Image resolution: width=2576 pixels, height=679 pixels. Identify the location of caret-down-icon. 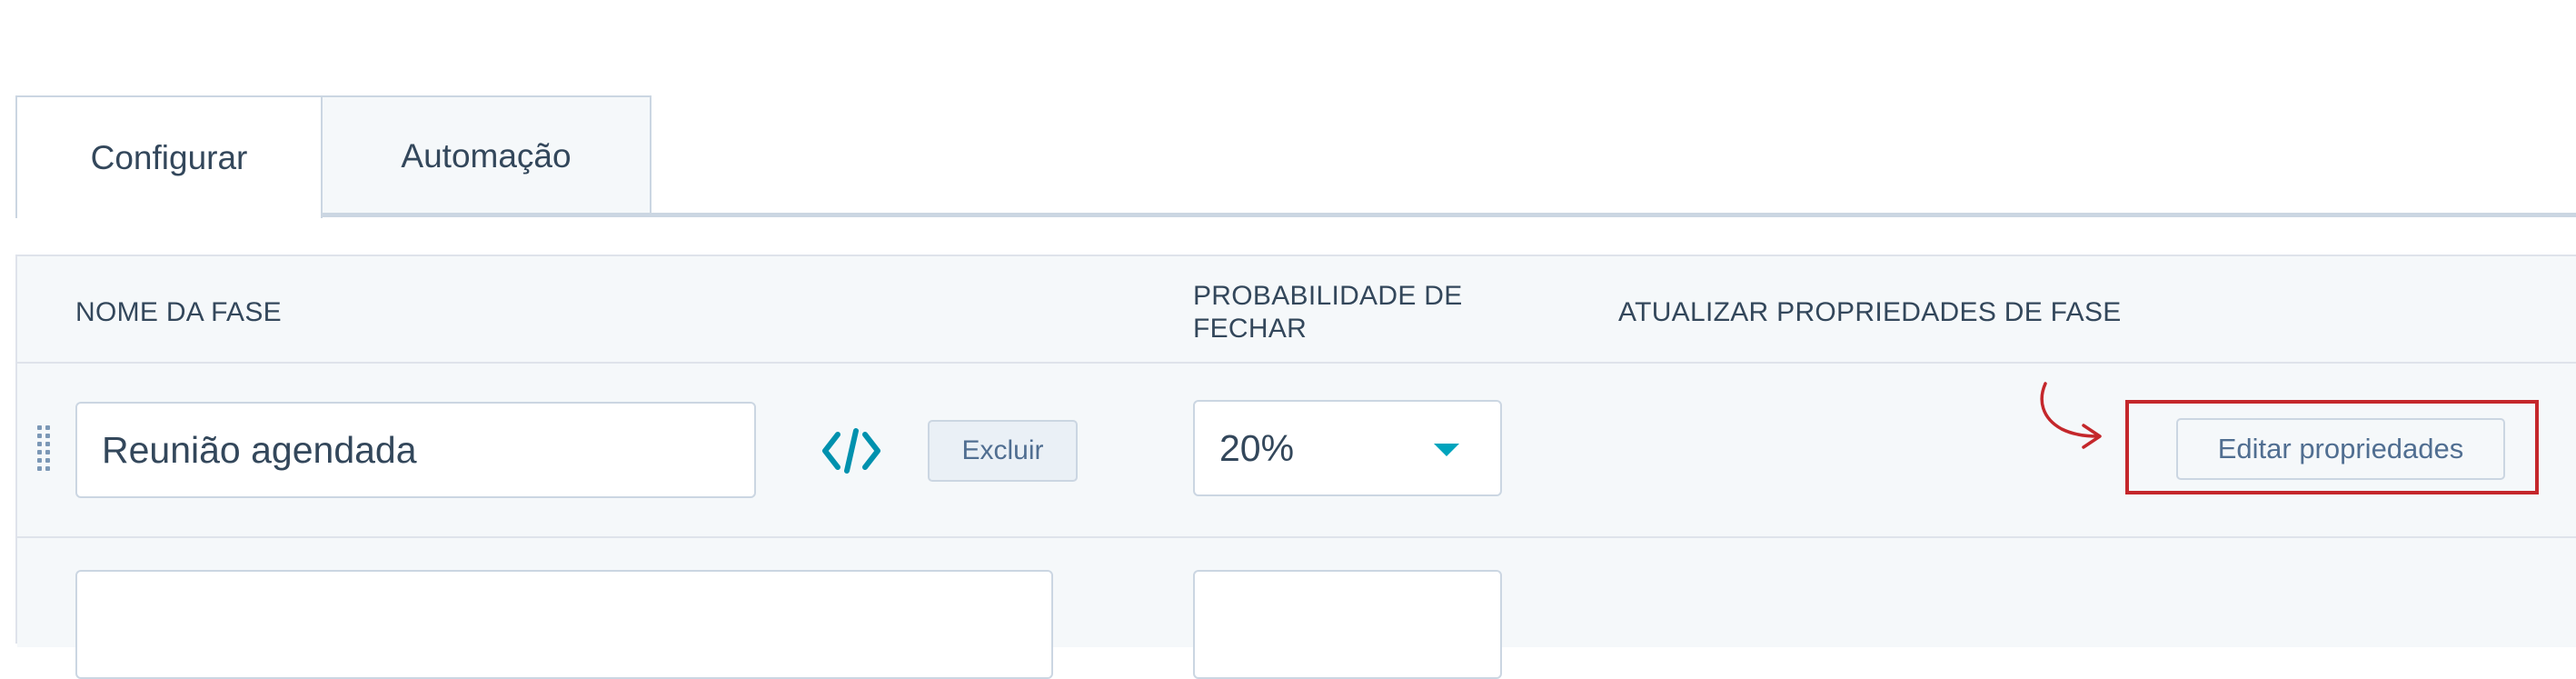
(1447, 450).